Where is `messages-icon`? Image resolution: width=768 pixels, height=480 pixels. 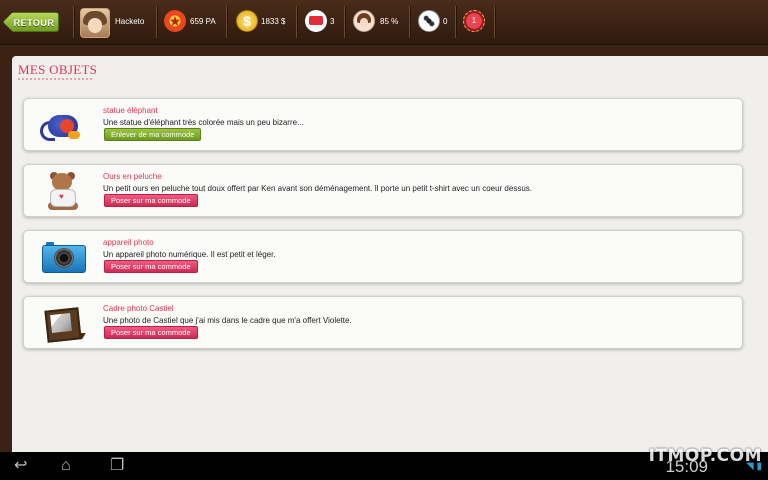 messages-icon is located at coordinates (316, 21).